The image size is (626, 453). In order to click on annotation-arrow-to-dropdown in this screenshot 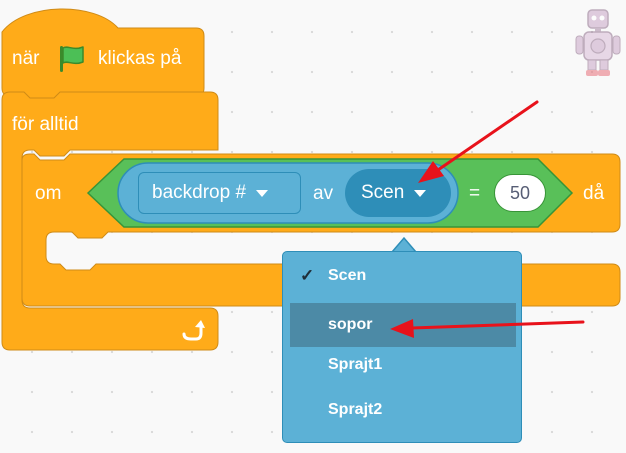, I will do `click(478, 141)`.